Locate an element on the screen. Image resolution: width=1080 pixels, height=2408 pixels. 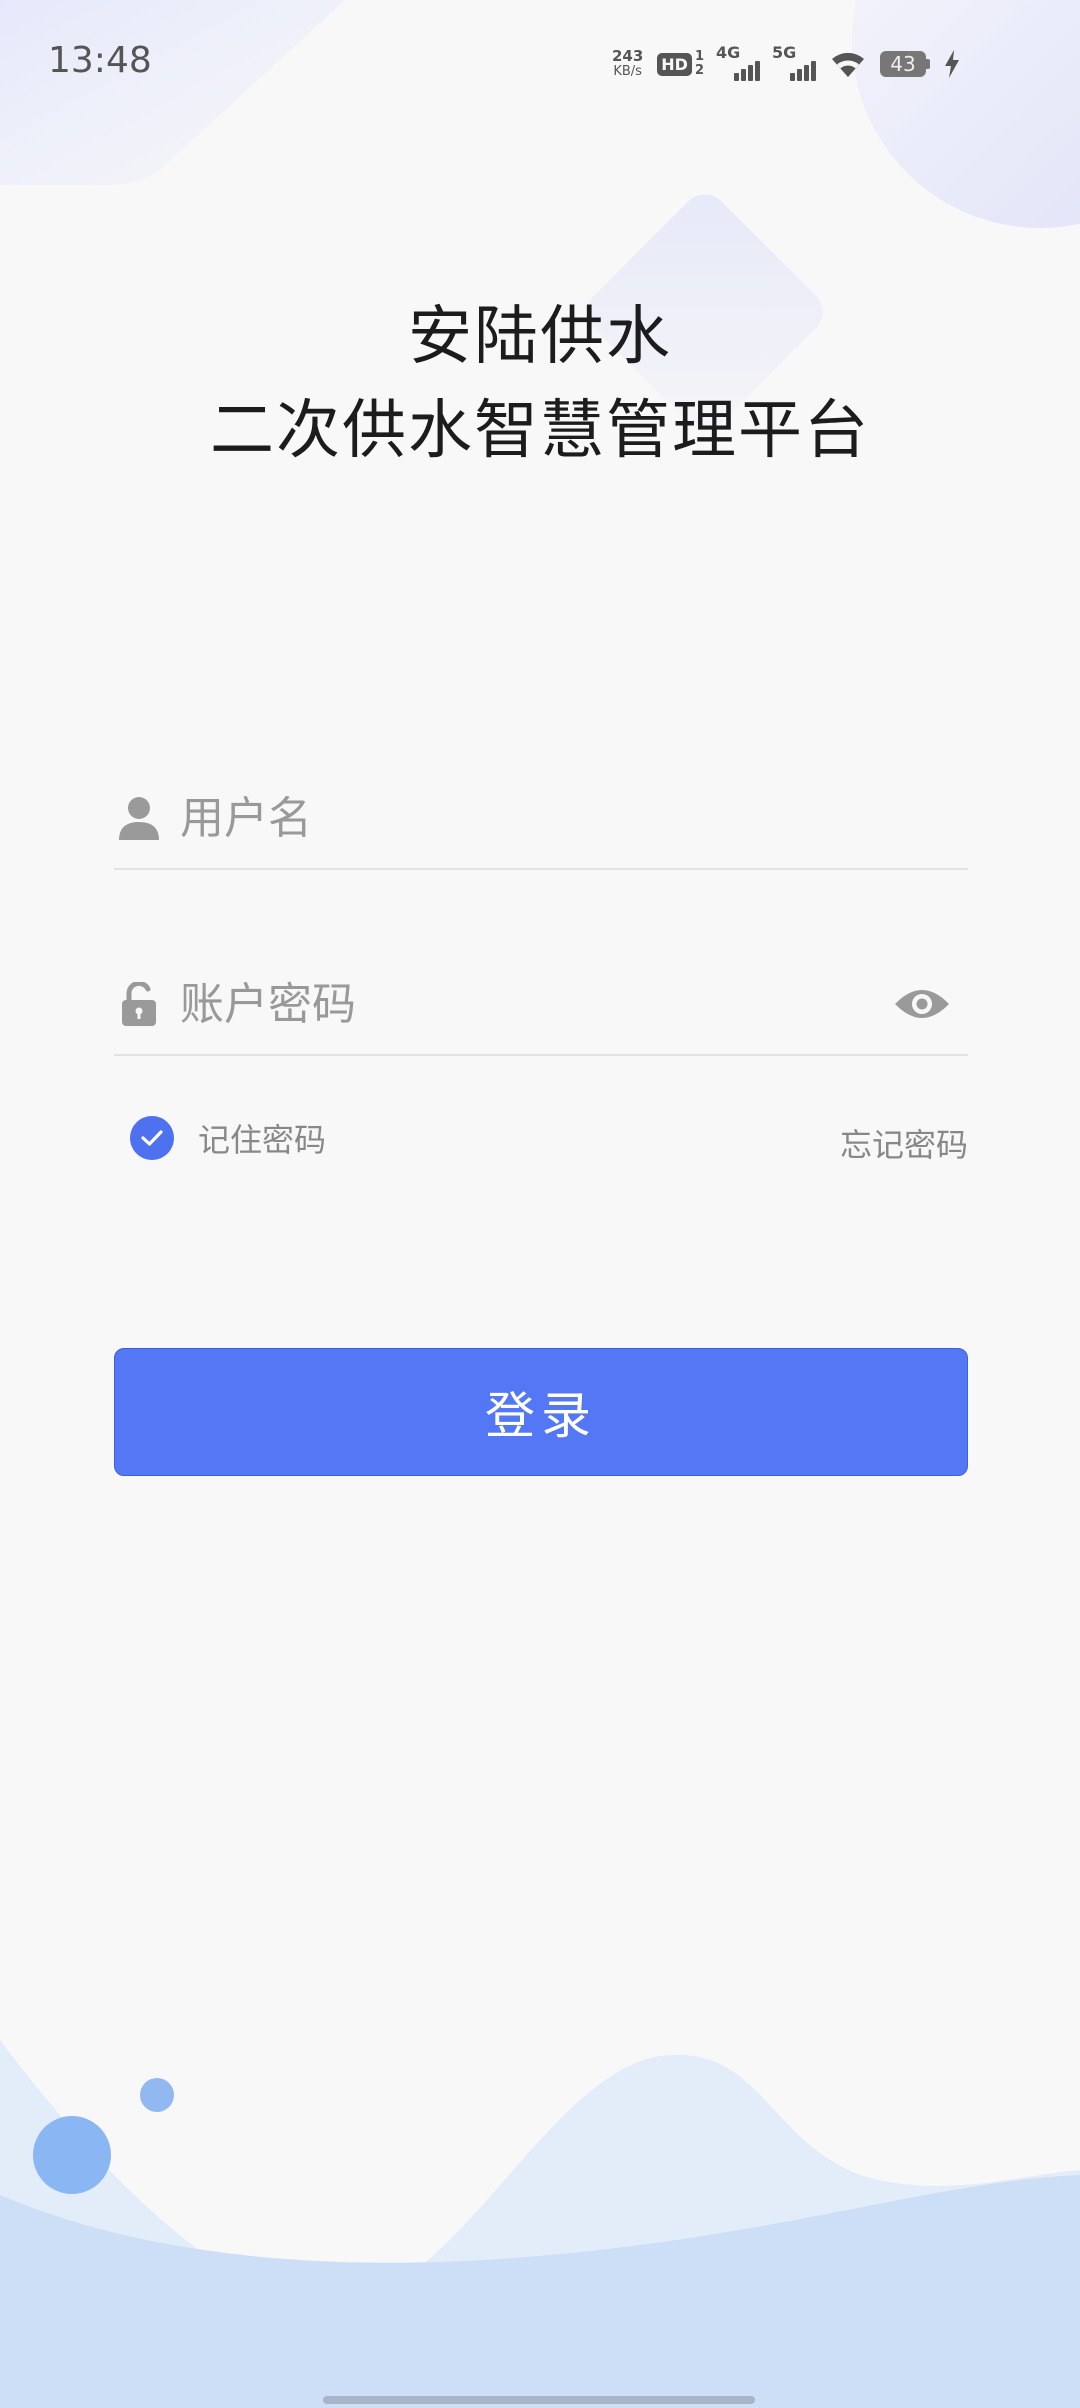
signal-5g-icon: 5G is located at coordinates (794, 62).